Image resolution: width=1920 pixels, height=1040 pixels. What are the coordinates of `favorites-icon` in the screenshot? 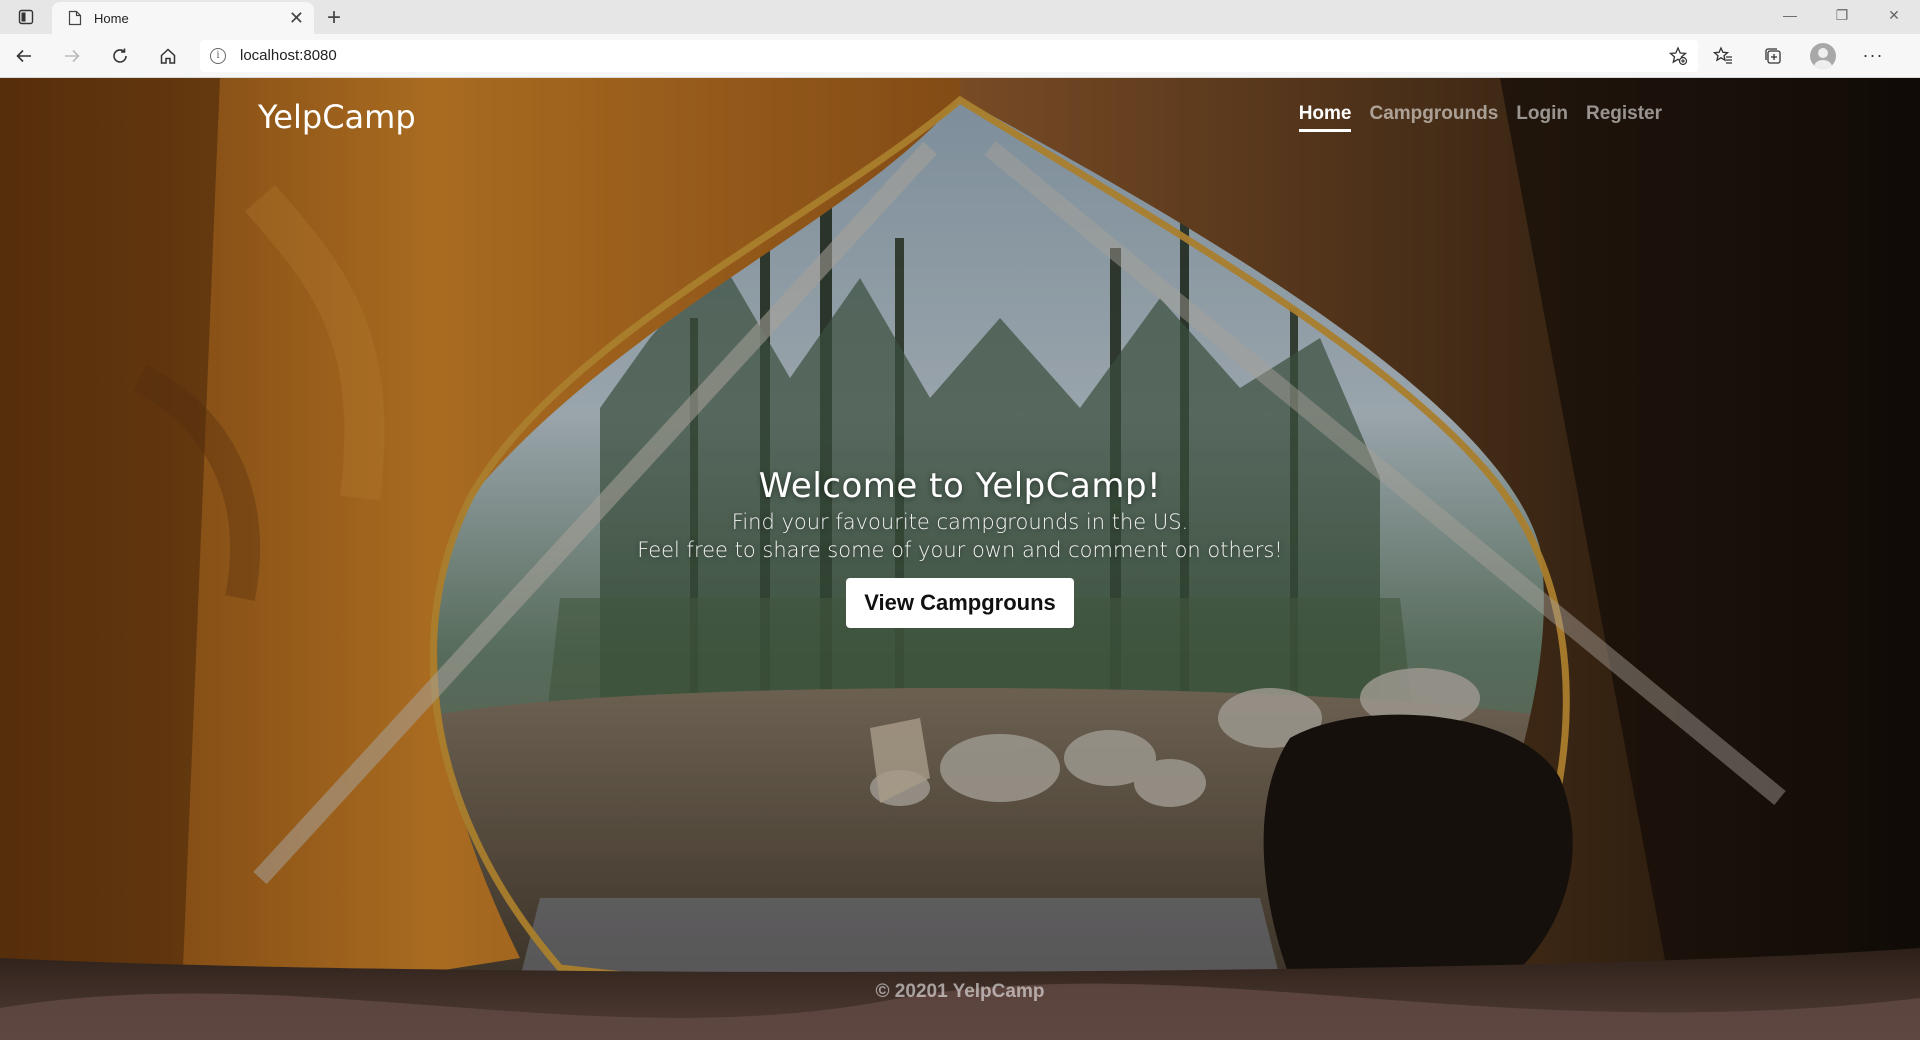 It's located at (1722, 54).